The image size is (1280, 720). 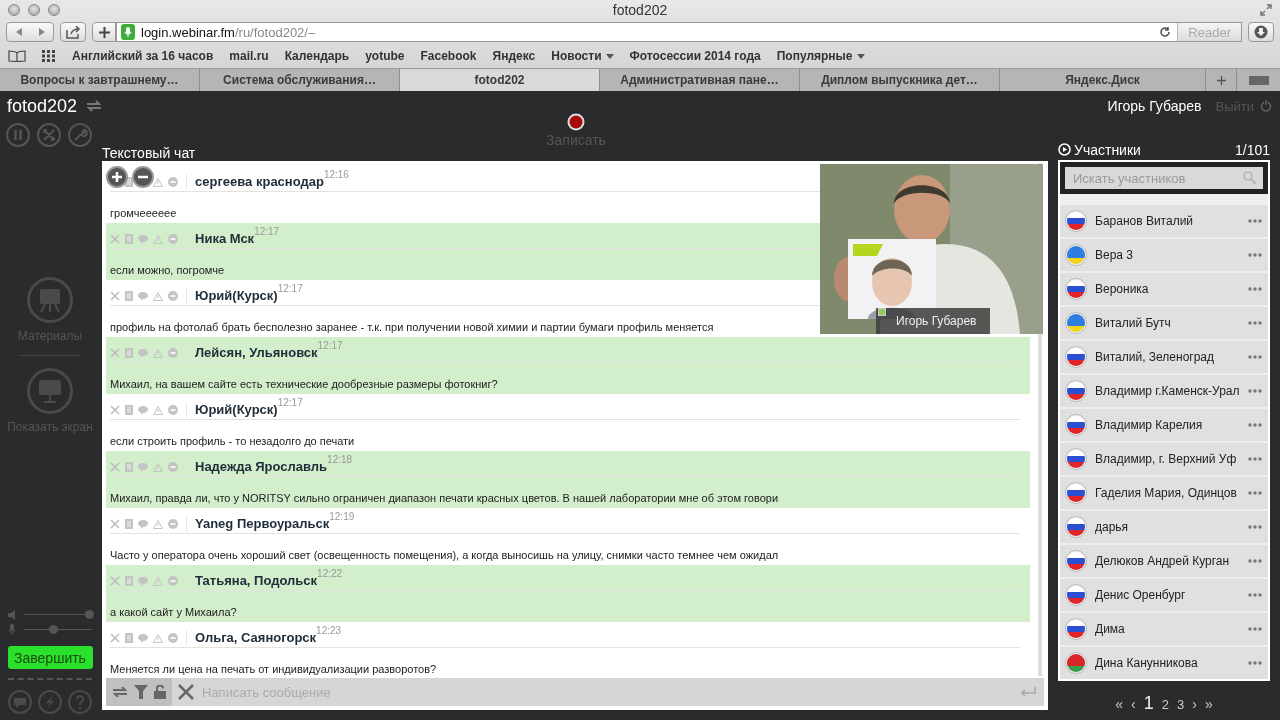 What do you see at coordinates (141, 692) in the screenshot?
I see `filter-icon` at bounding box center [141, 692].